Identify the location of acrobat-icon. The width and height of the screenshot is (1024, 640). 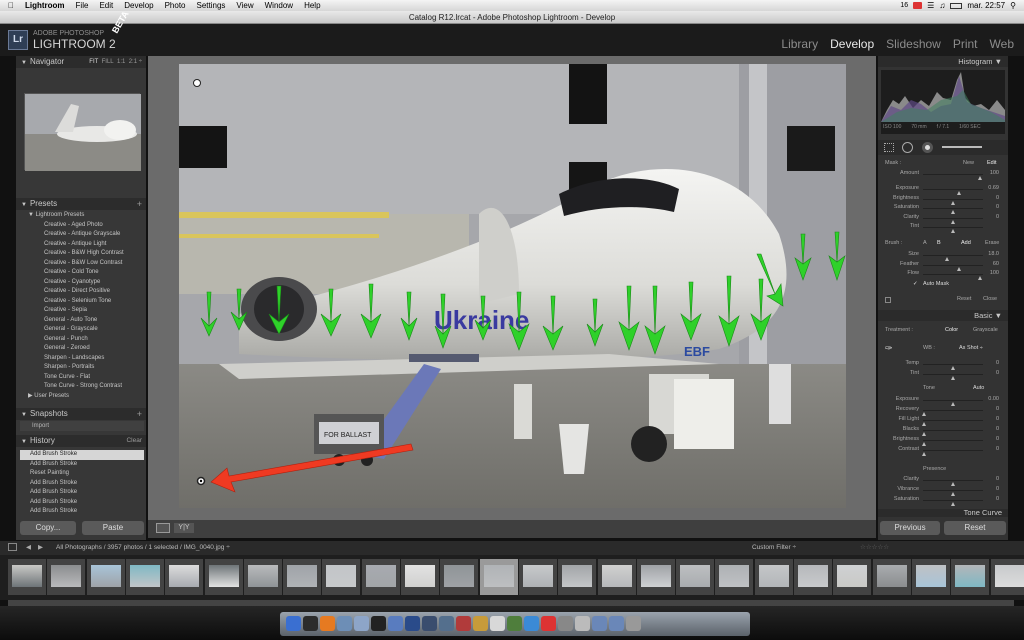
(548, 623).